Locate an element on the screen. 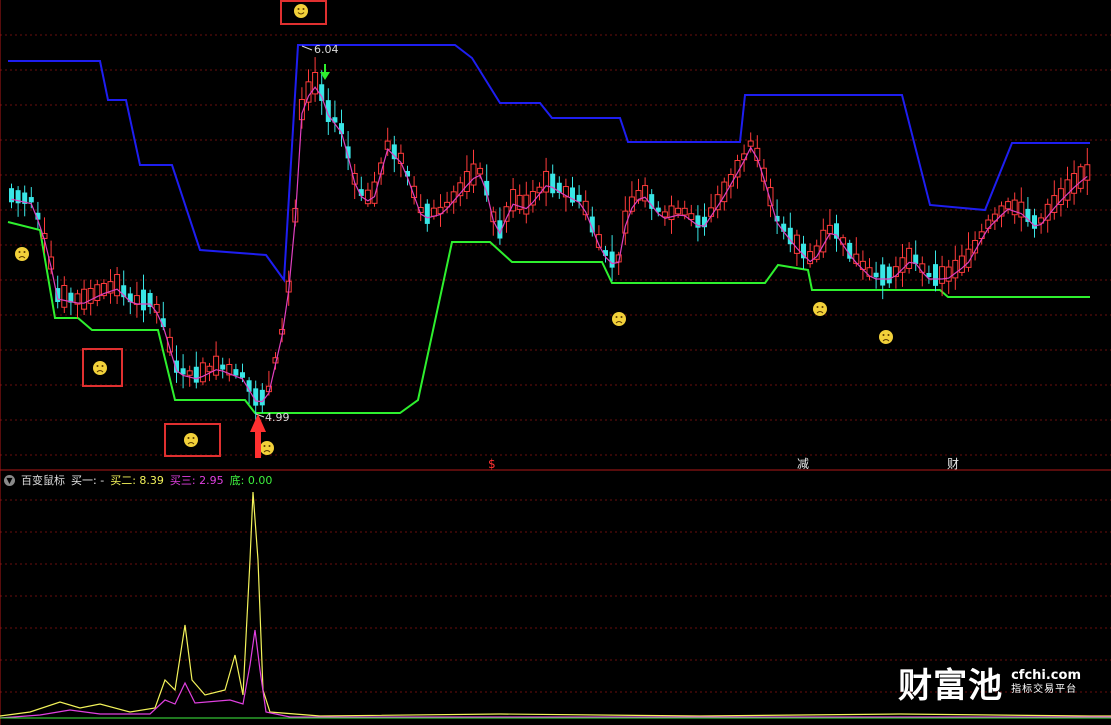 Image resolution: width=1111 pixels, height=725 pixels. event-marker-reduce: 减 is located at coordinates (803, 464).